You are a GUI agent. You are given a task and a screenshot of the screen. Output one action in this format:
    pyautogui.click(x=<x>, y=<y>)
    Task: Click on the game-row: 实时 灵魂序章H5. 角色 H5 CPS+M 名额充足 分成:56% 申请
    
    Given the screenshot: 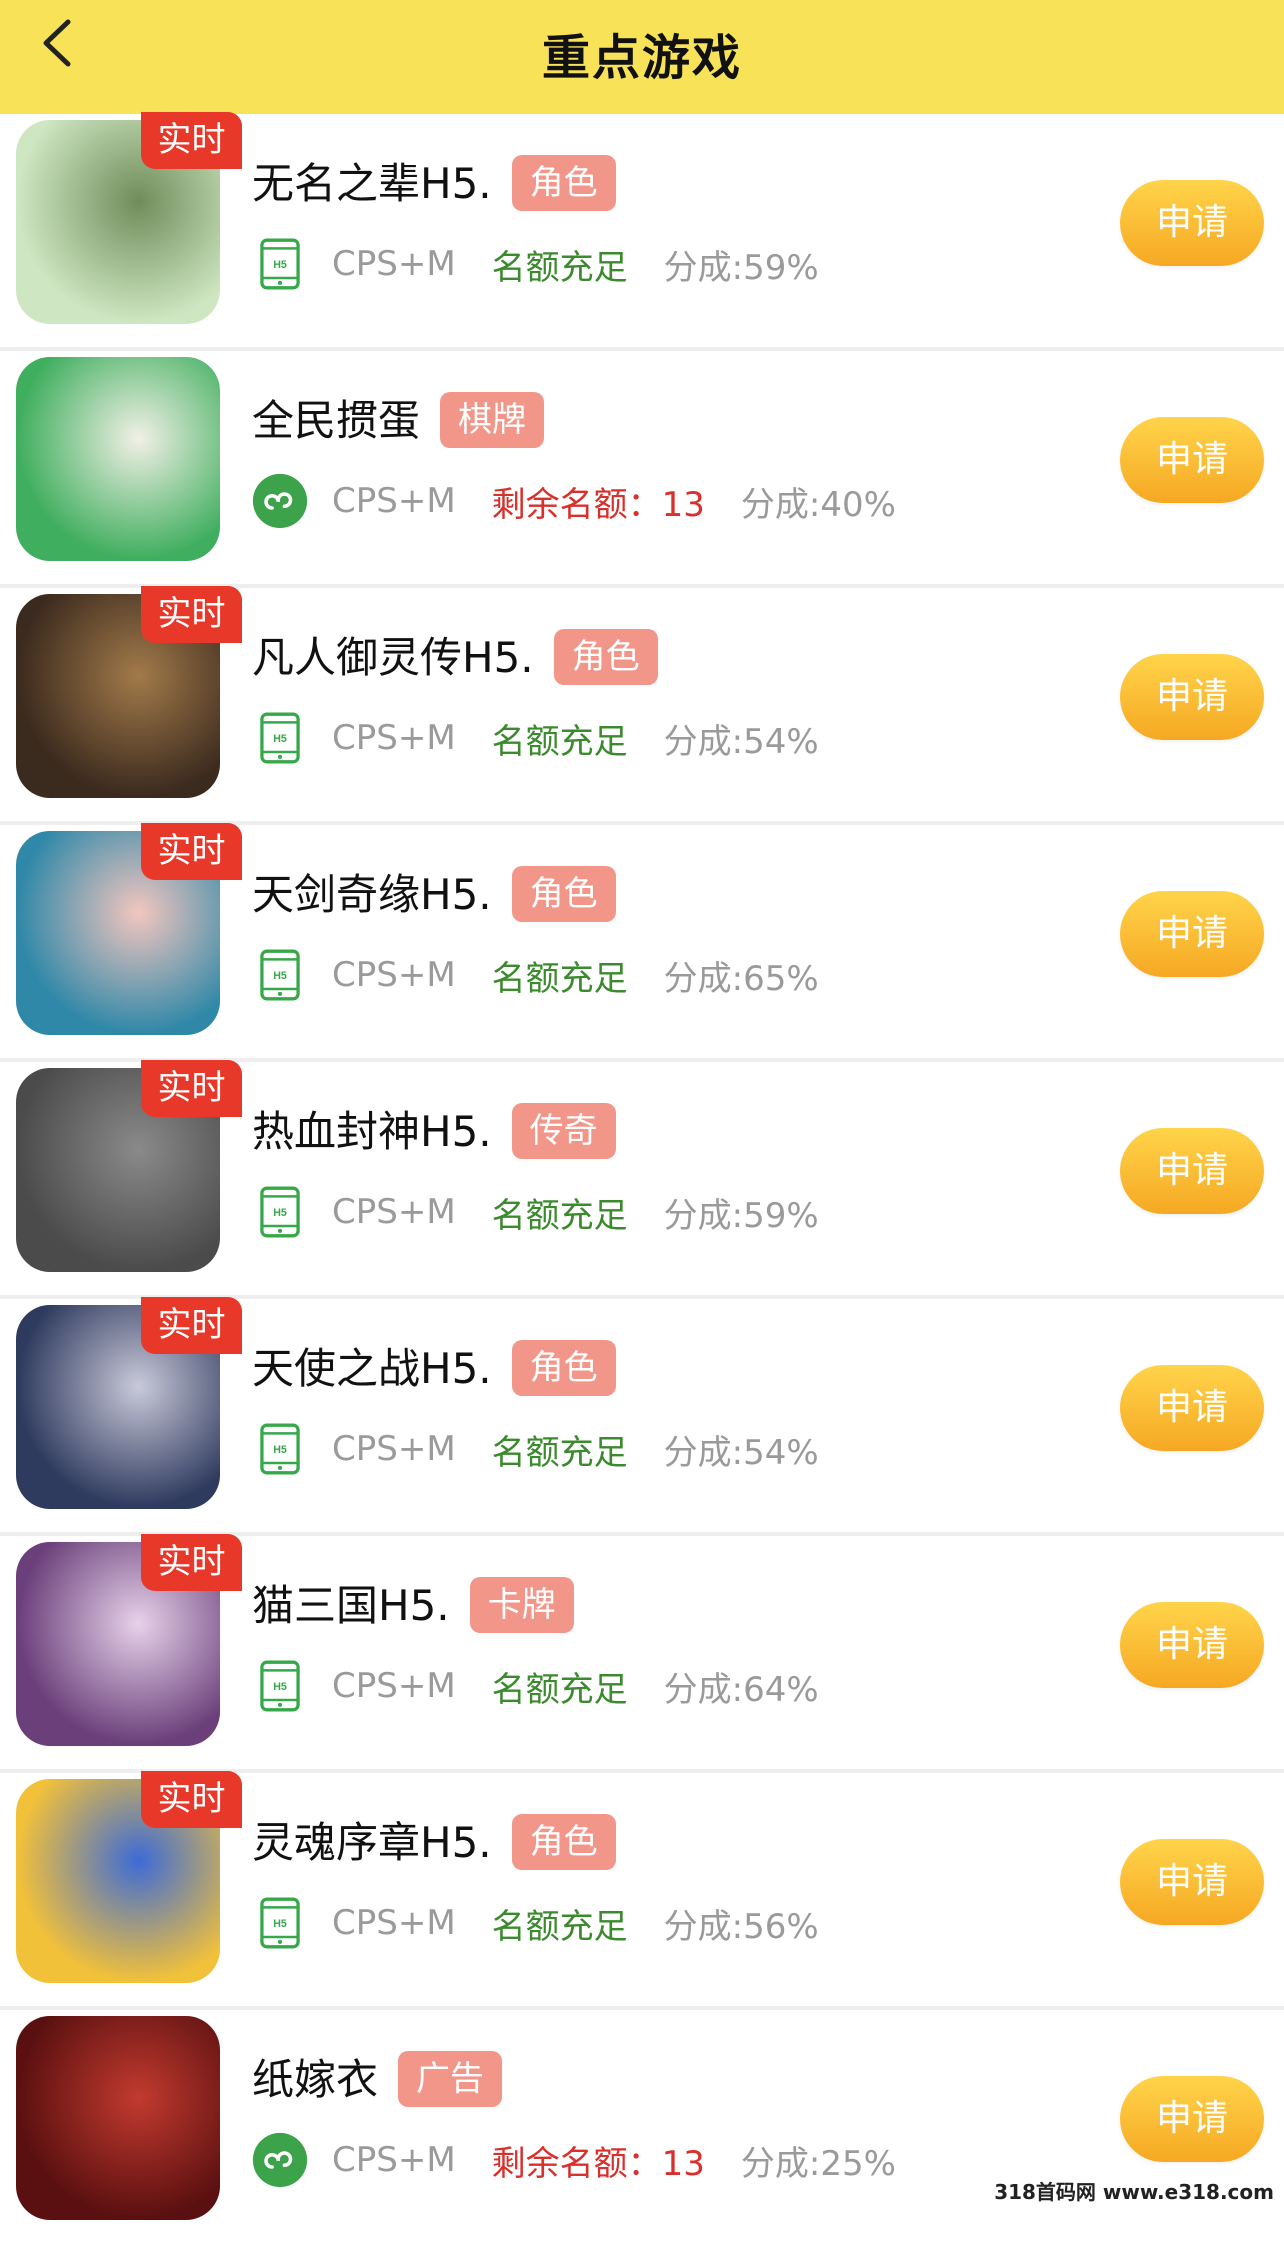 What is the action you would take?
    pyautogui.click(x=642, y=1890)
    